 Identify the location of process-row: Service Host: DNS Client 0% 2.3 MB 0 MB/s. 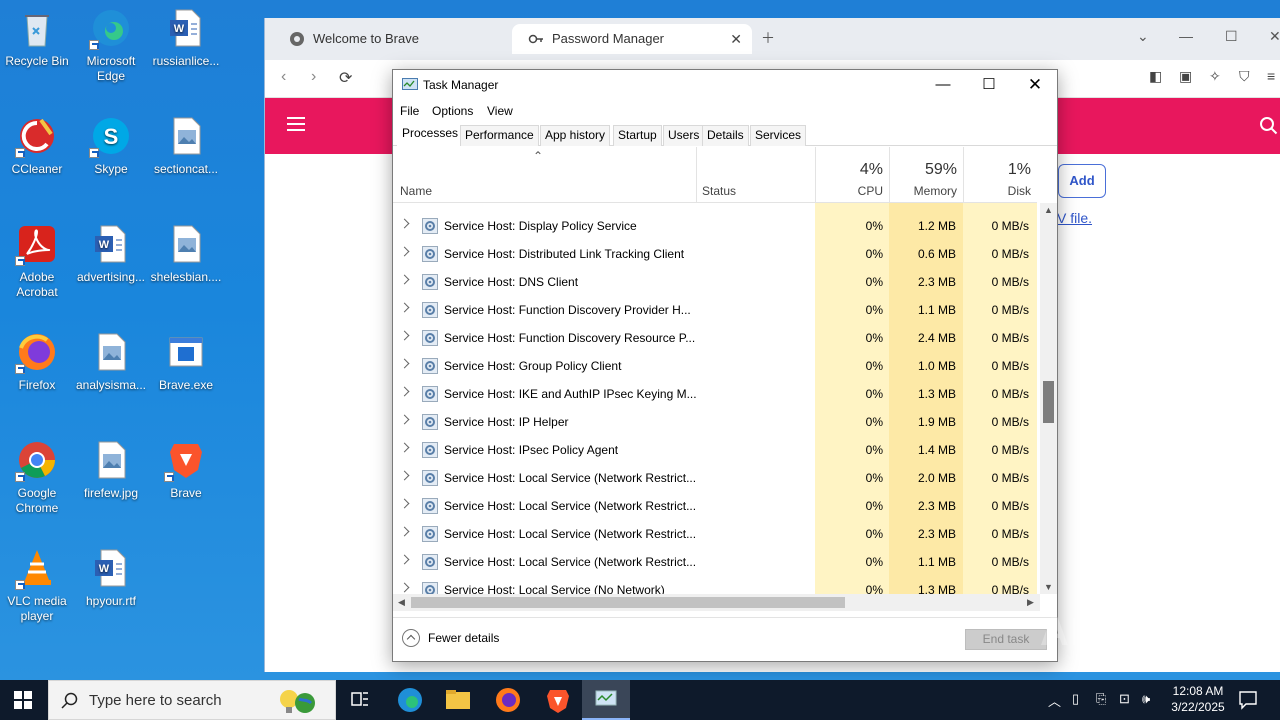
(715, 282).